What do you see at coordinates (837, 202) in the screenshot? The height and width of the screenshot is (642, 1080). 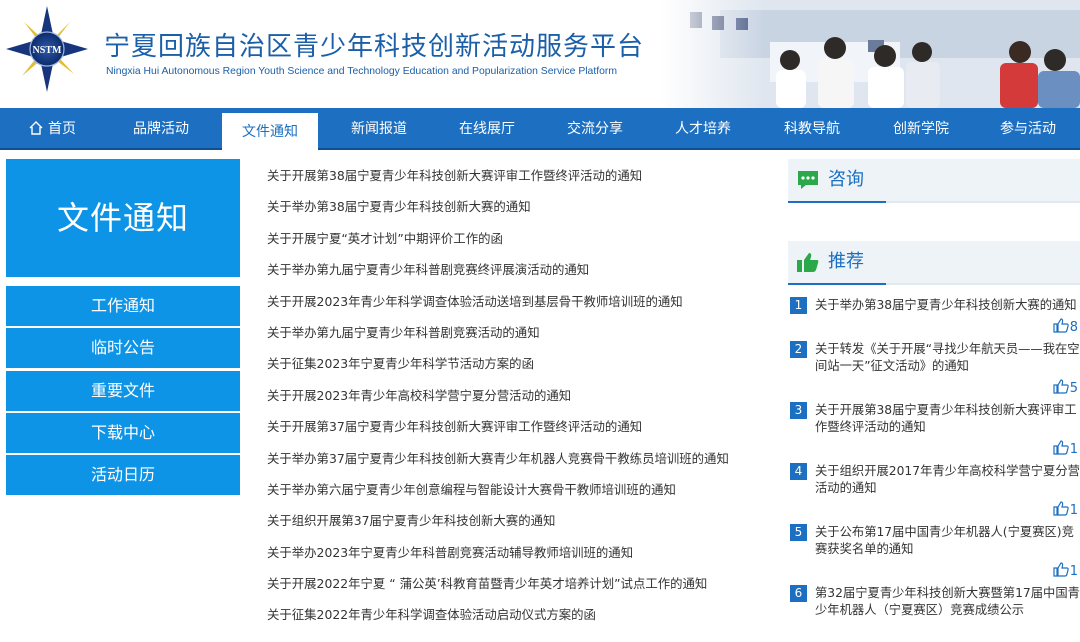 I see `consult-underline` at bounding box center [837, 202].